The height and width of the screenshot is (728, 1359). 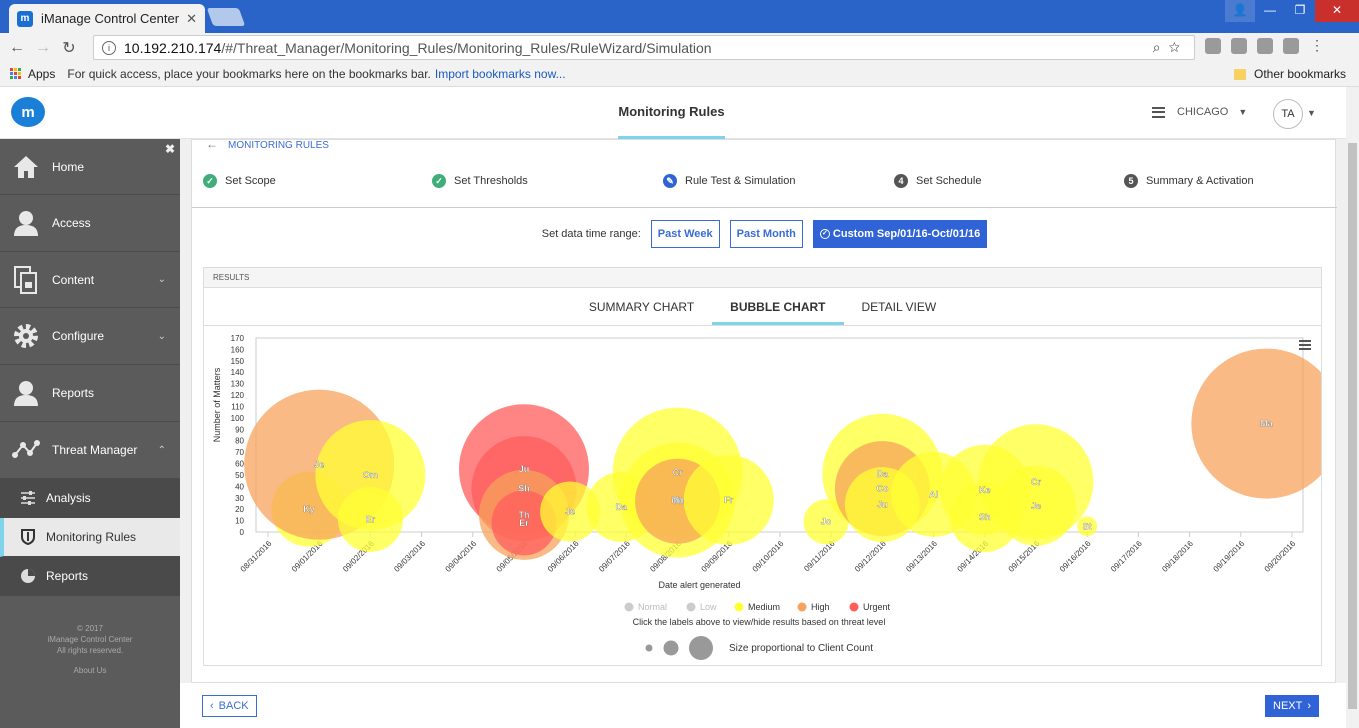 I want to click on bubble-label: Sh, so click(x=985, y=517).